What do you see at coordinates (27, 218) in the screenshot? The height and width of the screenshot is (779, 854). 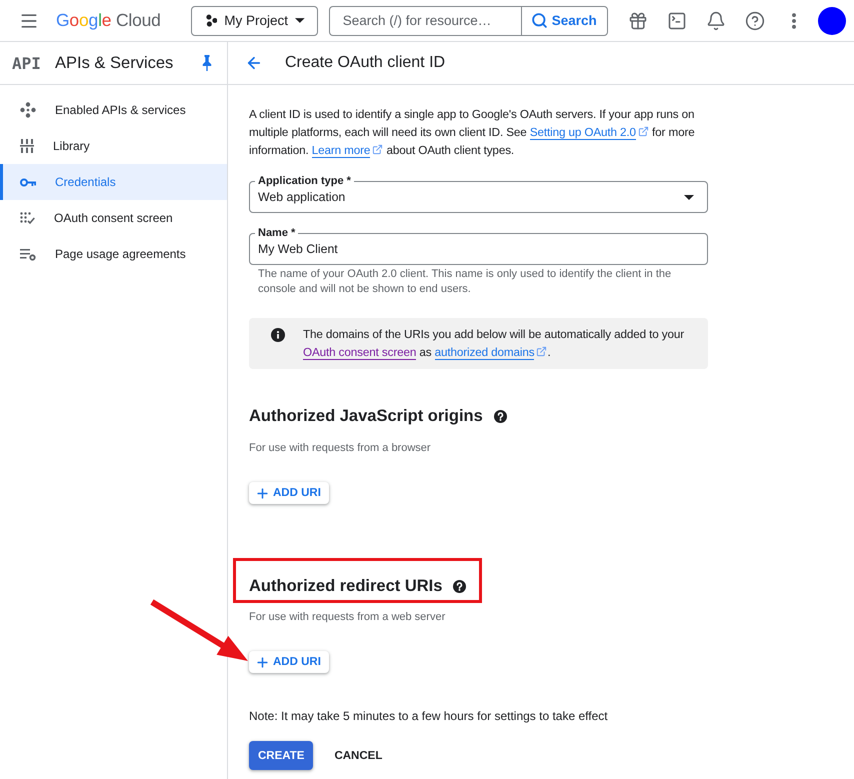 I see `consent-grid-icon` at bounding box center [27, 218].